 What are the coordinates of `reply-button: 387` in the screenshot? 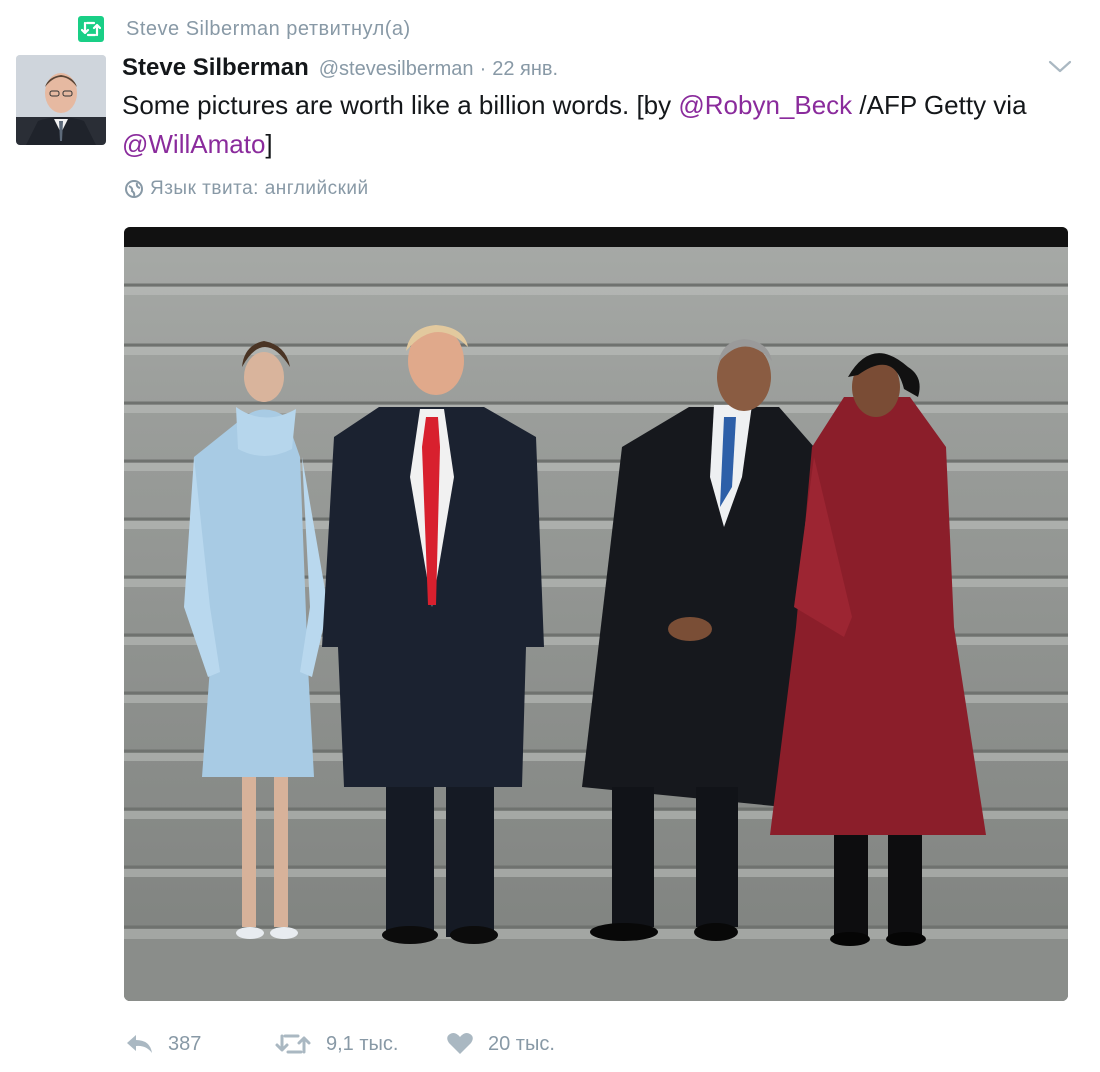 It's located at (199, 1044).